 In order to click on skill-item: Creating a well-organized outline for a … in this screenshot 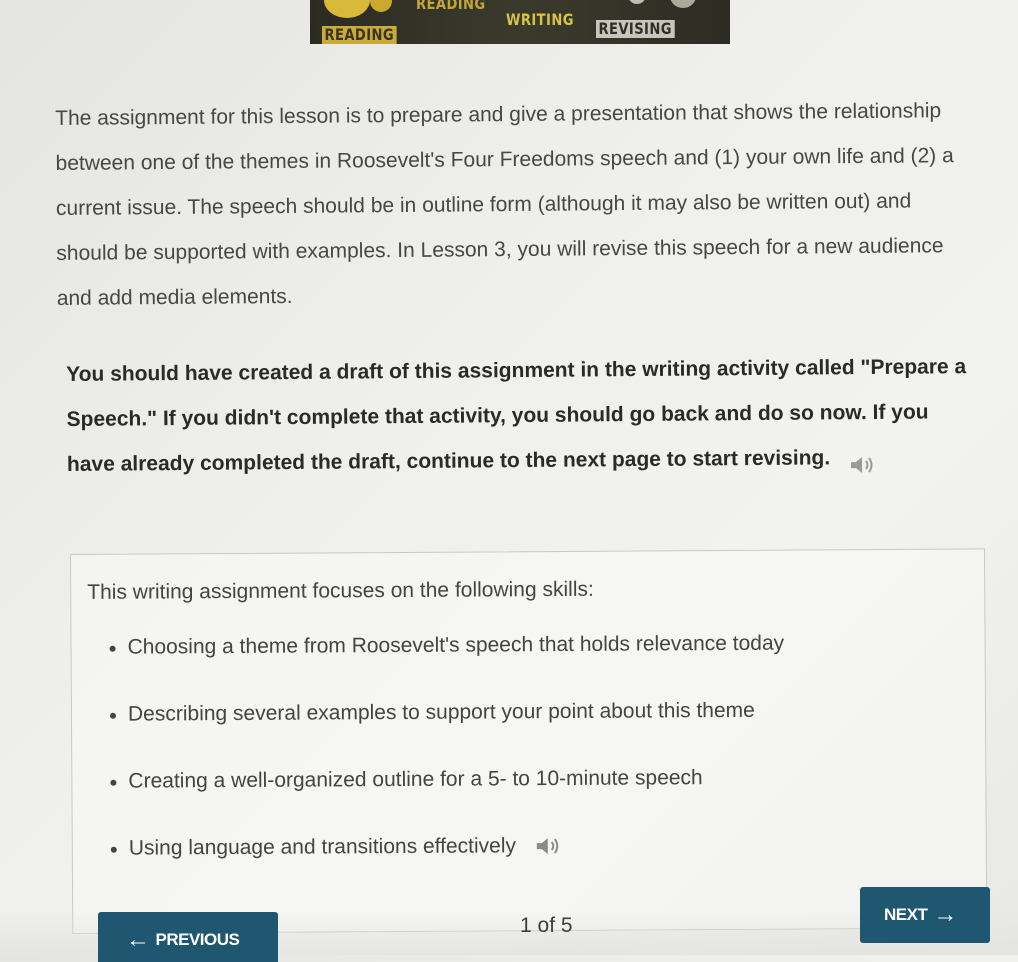, I will do `click(456, 800)`.